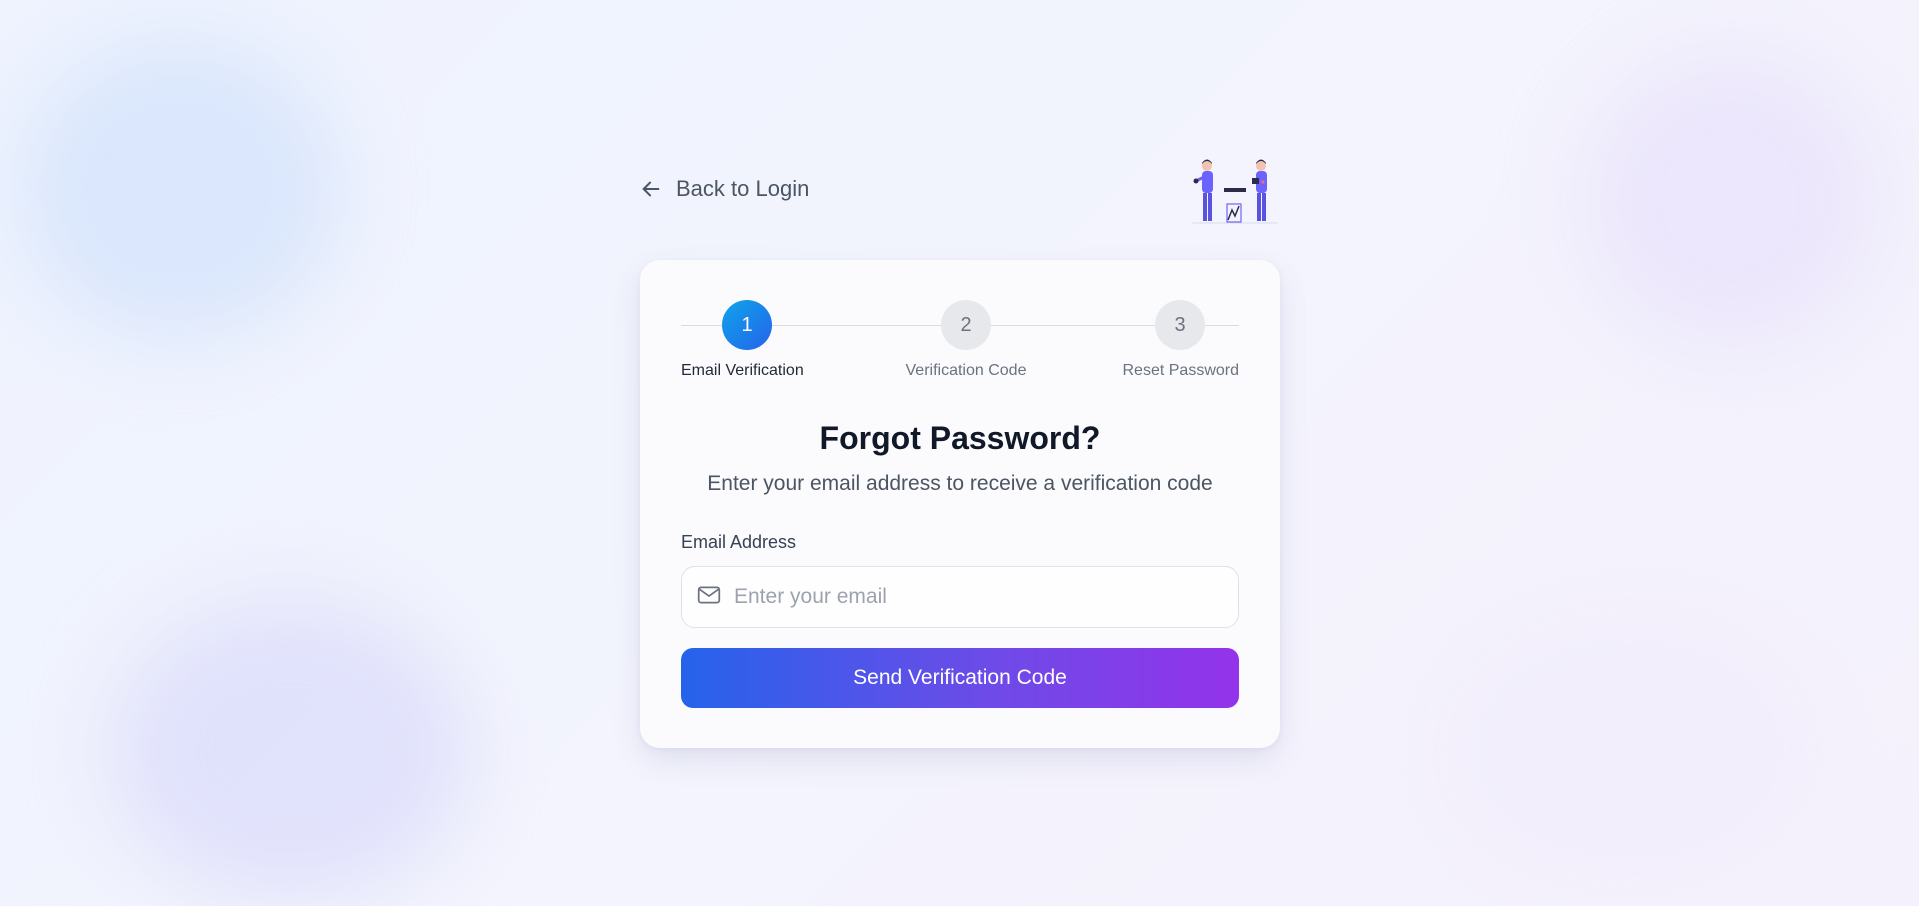 The height and width of the screenshot is (906, 1919). Describe the element at coordinates (743, 188) in the screenshot. I see `back-to-login-label: Back to Login` at that location.